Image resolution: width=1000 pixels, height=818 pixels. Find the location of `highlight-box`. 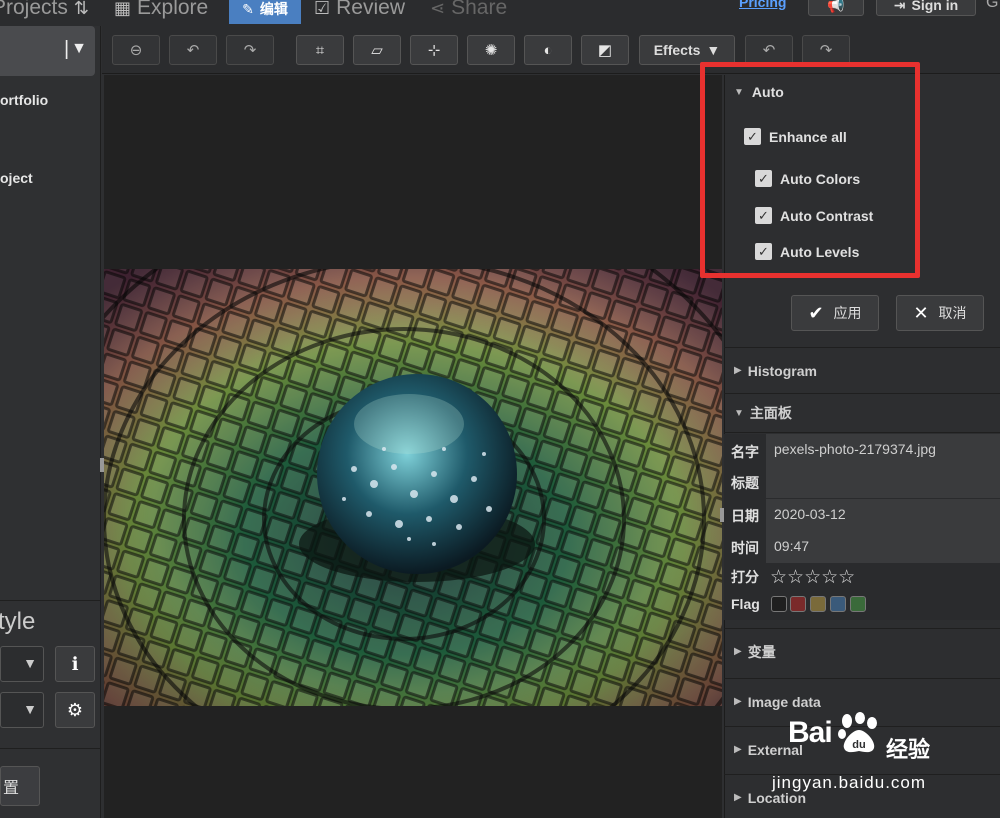

highlight-box is located at coordinates (810, 170).